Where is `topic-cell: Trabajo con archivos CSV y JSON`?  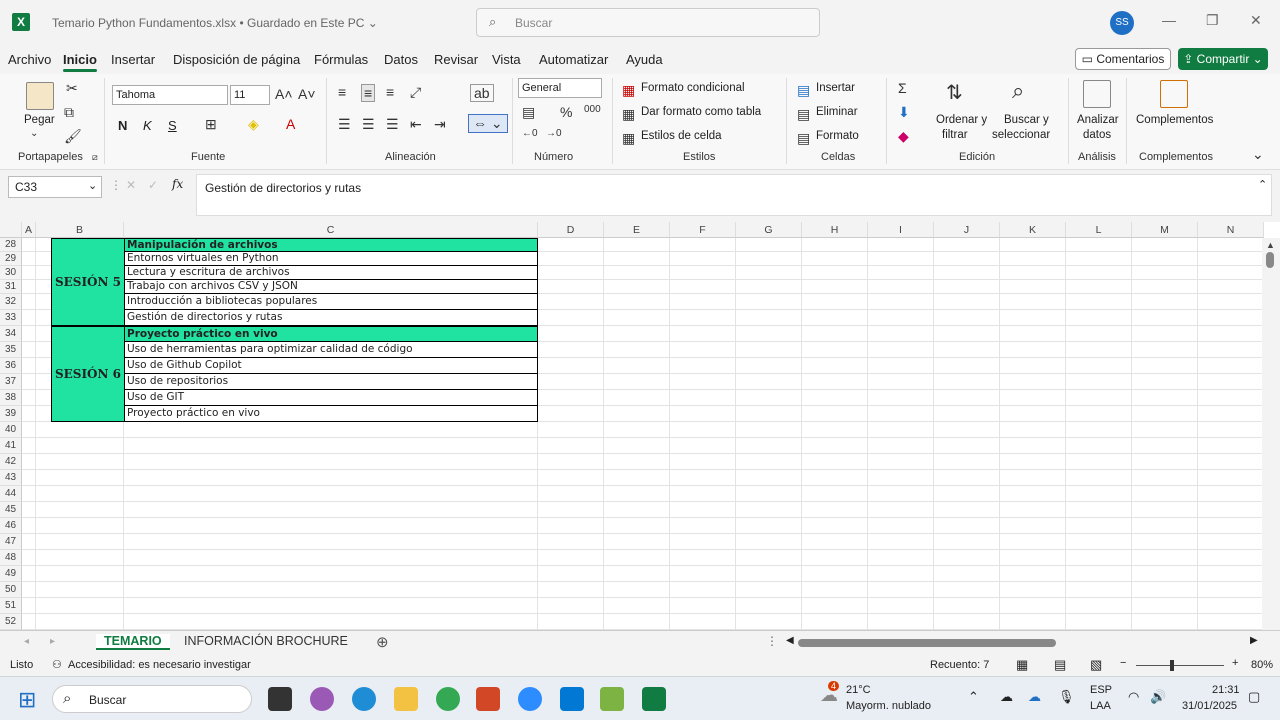
topic-cell: Trabajo con archivos CSV y JSON is located at coordinates (331, 287).